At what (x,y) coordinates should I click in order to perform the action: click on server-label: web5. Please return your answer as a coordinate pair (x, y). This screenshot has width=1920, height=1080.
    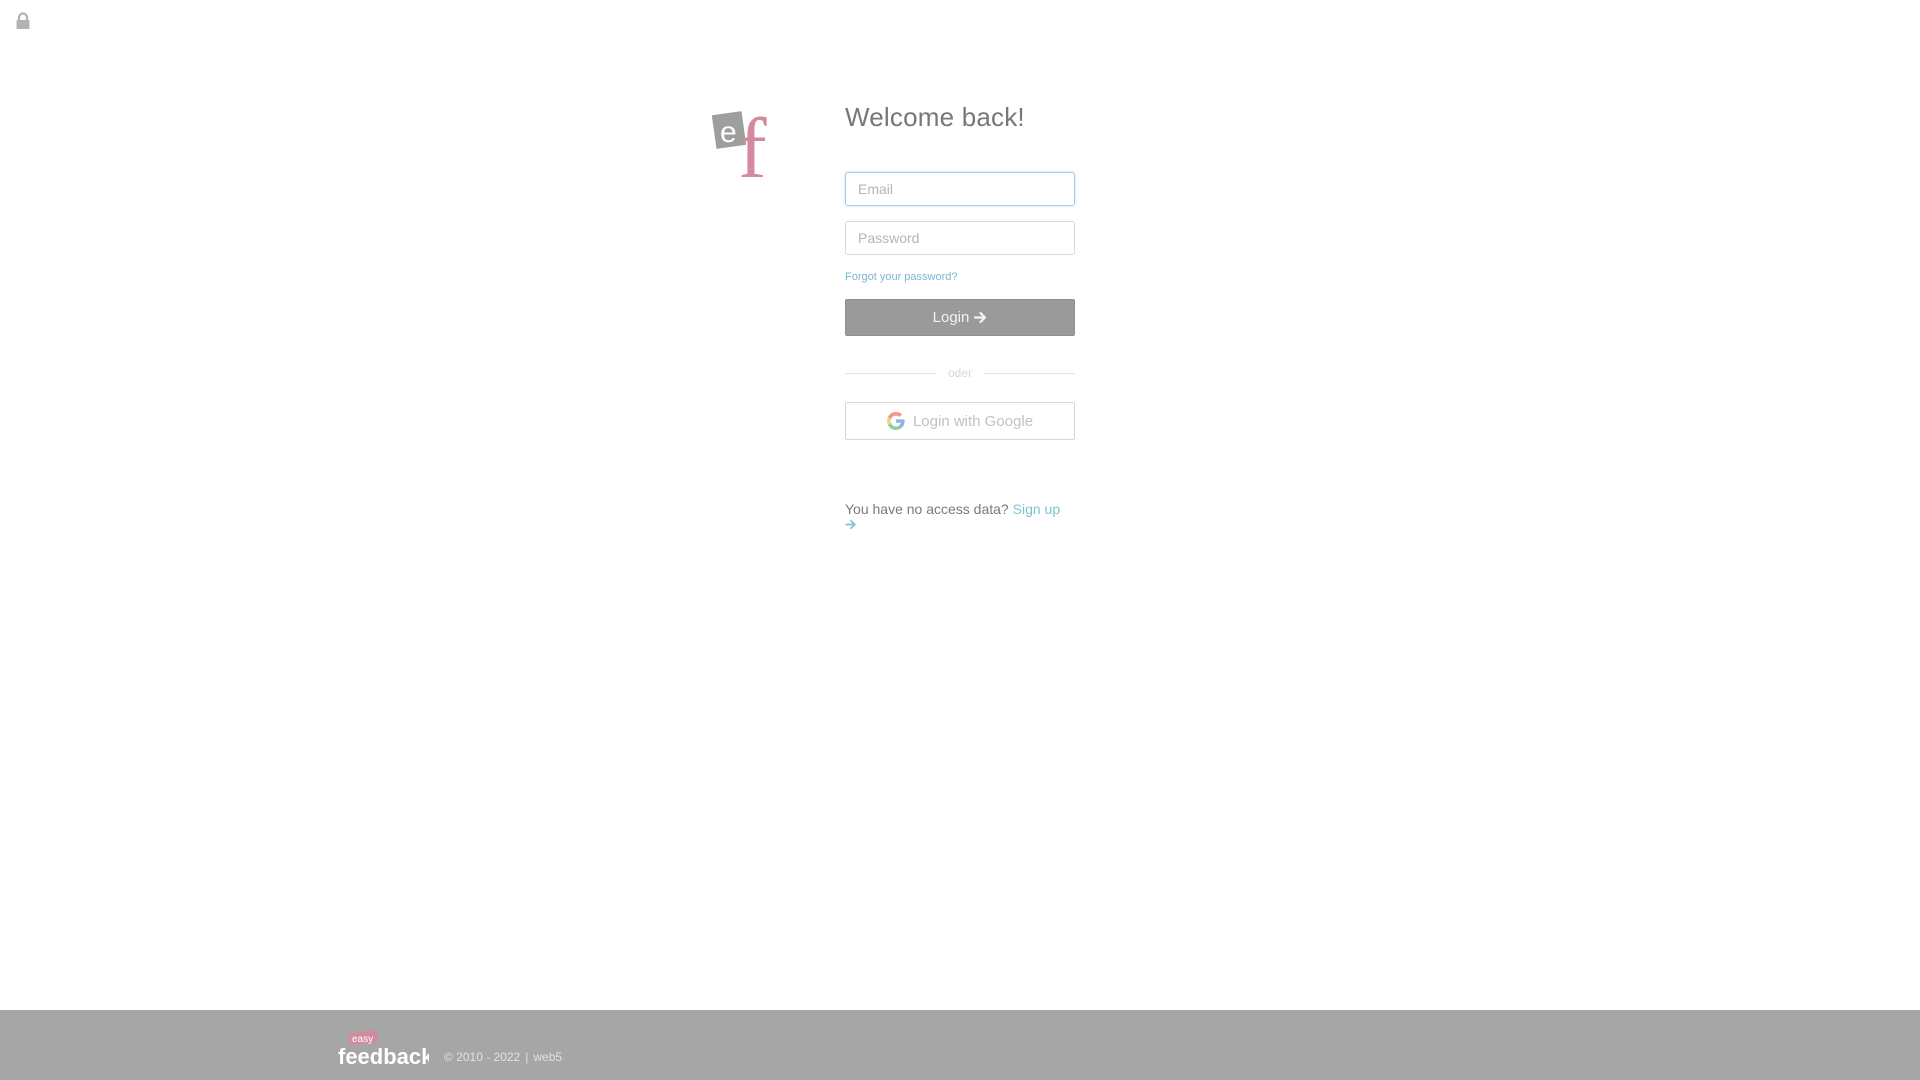
    Looking at the image, I should click on (548, 1057).